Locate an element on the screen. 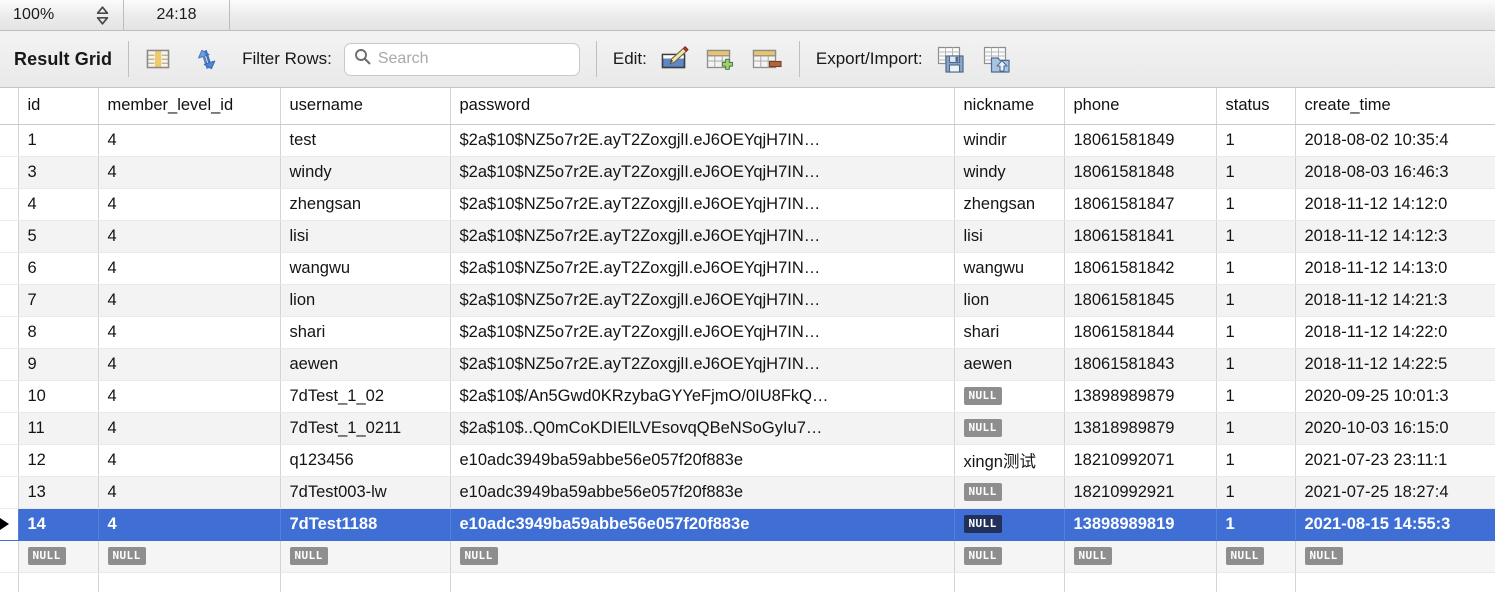  cell-create_time: NULL is located at coordinates (1395, 556).